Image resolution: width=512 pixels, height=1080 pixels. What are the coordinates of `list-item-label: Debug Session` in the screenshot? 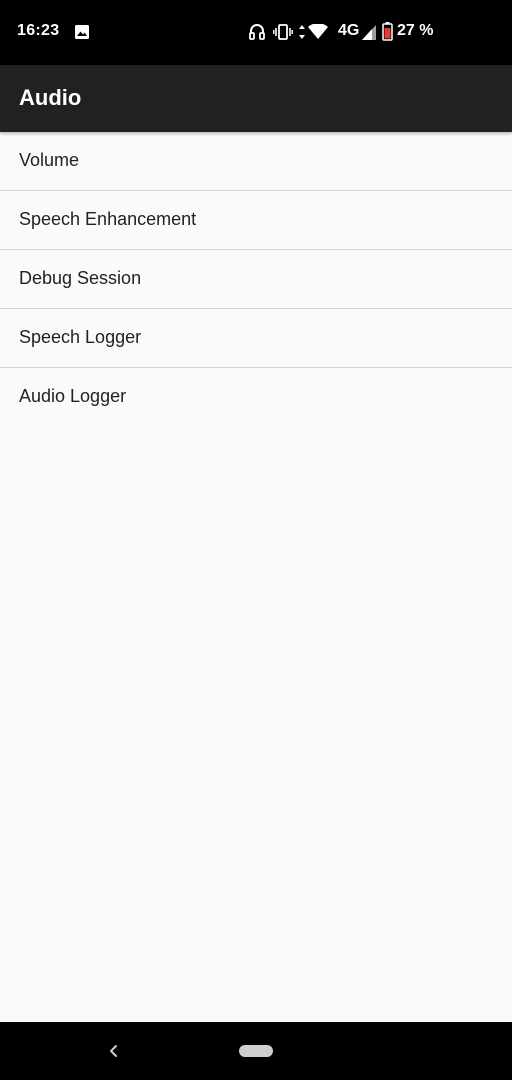 It's located at (80, 278).